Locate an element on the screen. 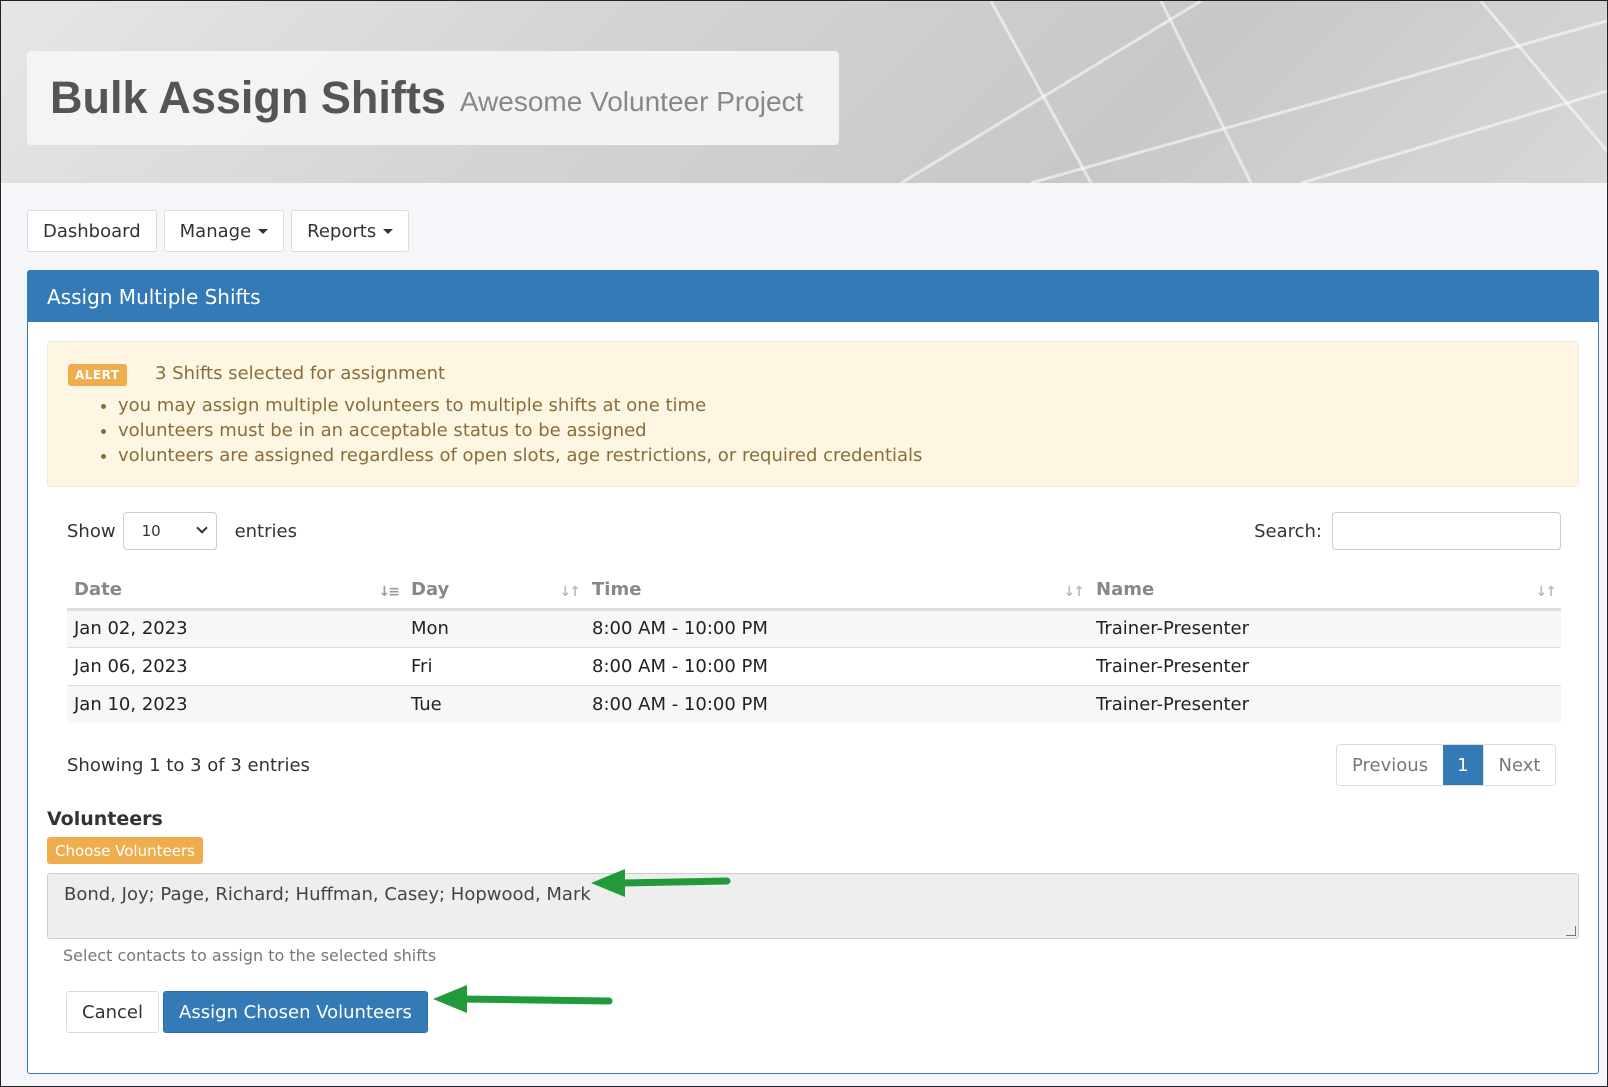 The image size is (1608, 1087). reports-label: Reports is located at coordinates (342, 231).